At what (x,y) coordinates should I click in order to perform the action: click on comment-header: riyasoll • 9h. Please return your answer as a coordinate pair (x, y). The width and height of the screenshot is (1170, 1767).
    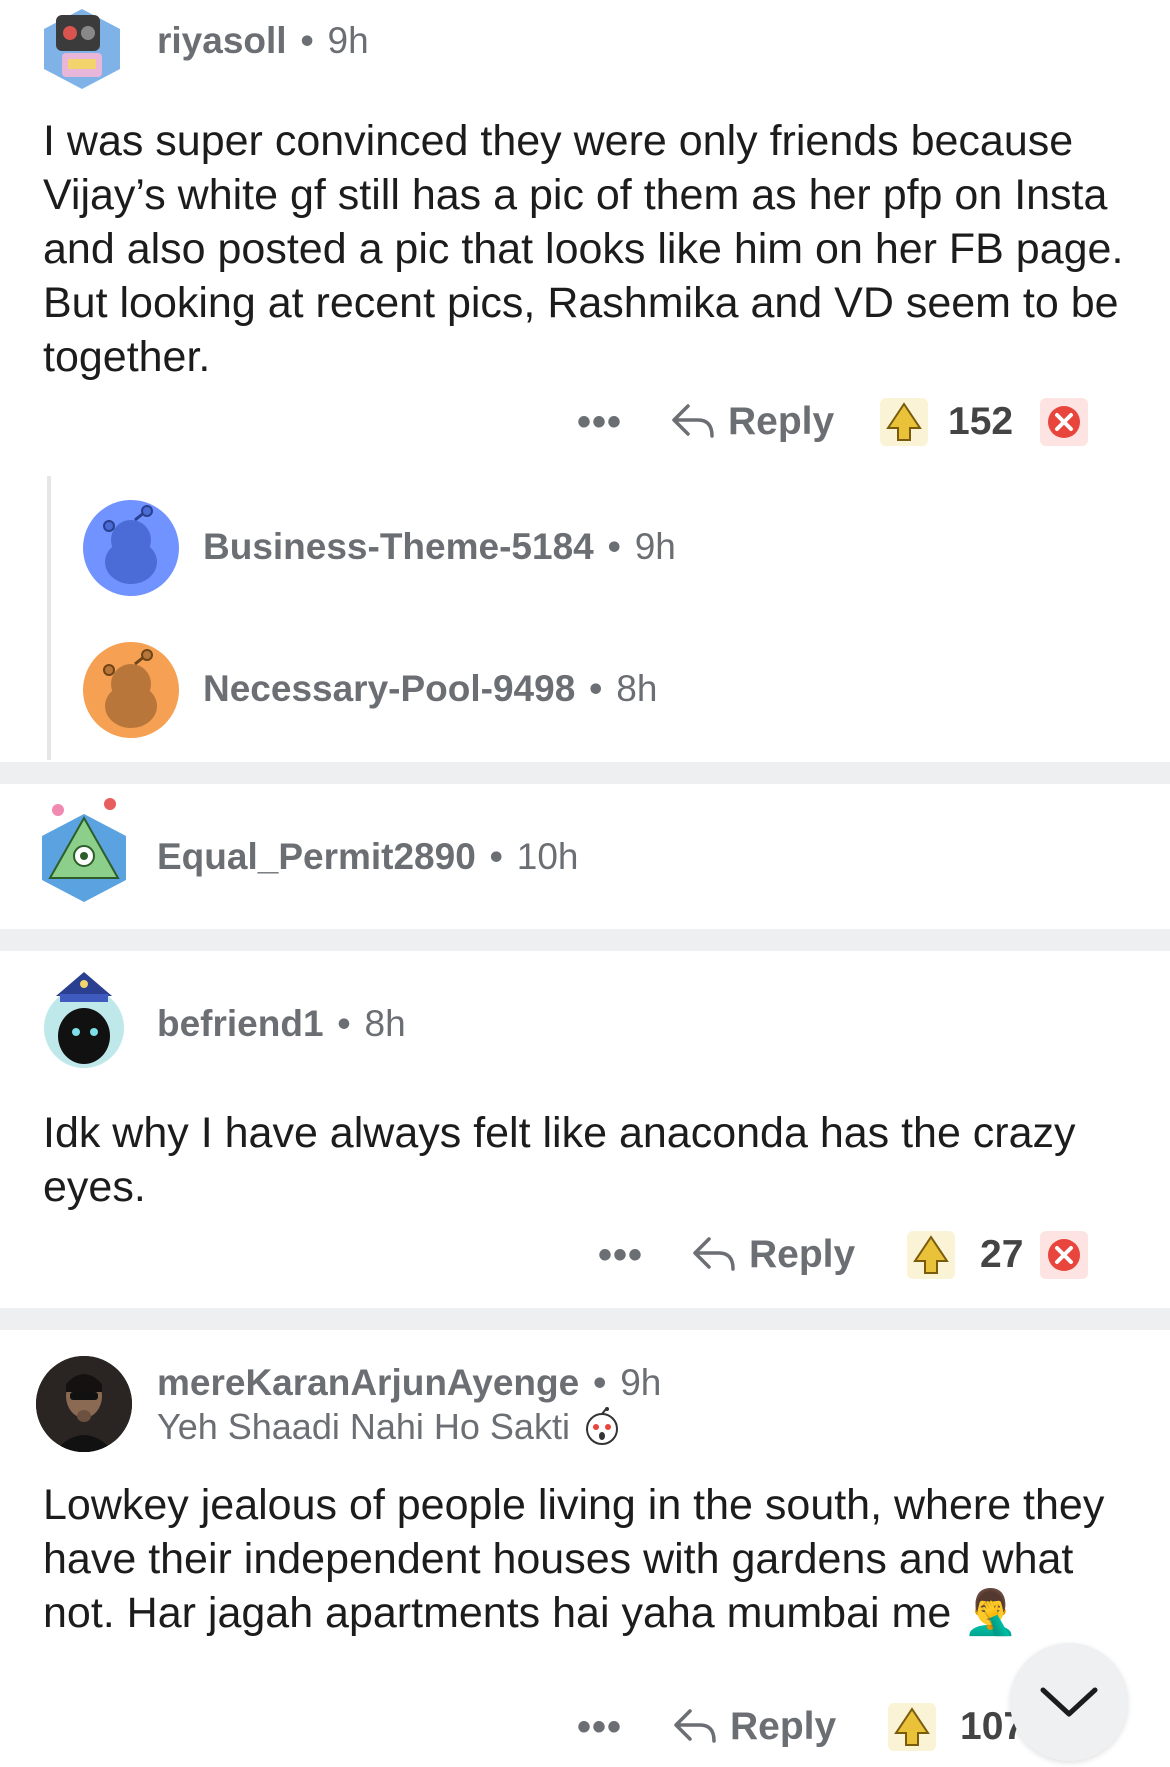
    Looking at the image, I should click on (263, 41).